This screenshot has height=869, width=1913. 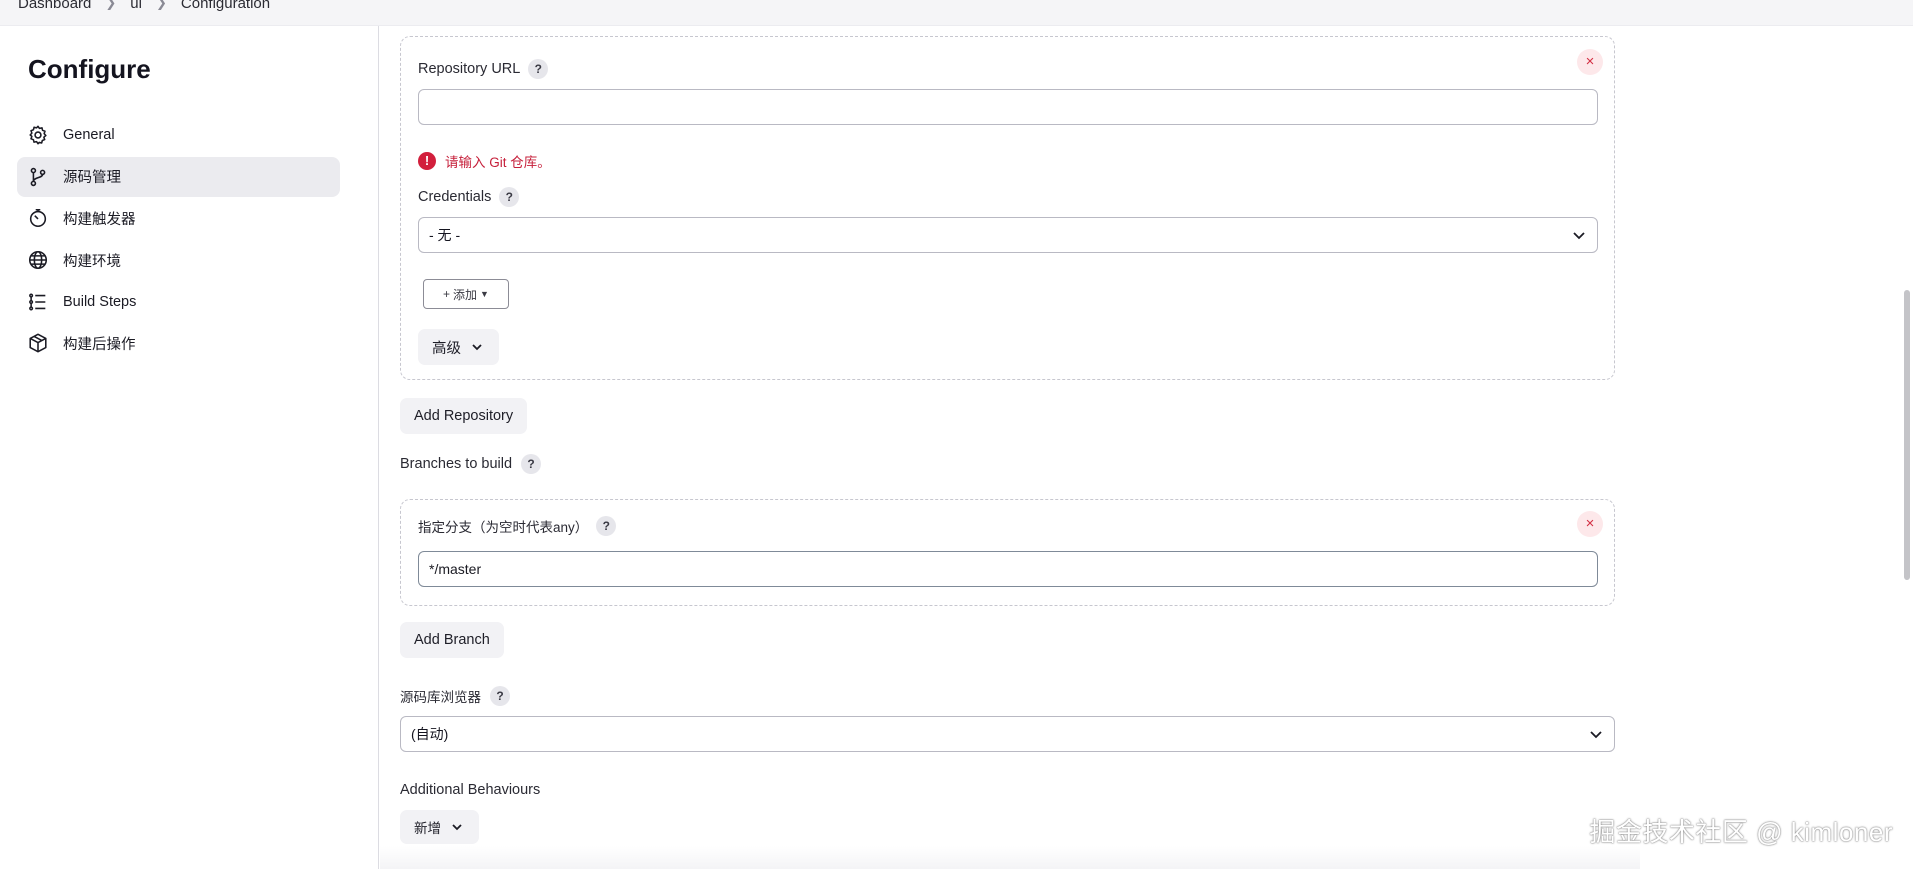 What do you see at coordinates (452, 640) in the screenshot?
I see `add-branch-button: Add Branch` at bounding box center [452, 640].